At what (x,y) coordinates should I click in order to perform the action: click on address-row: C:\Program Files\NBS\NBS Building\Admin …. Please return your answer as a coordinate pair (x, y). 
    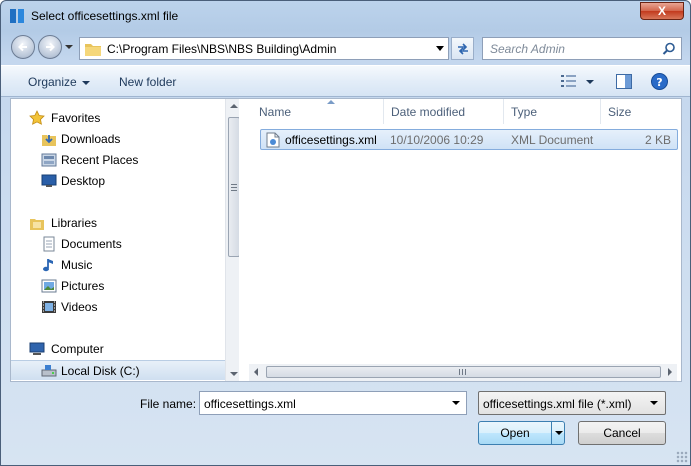
    Looking at the image, I should click on (345, 48).